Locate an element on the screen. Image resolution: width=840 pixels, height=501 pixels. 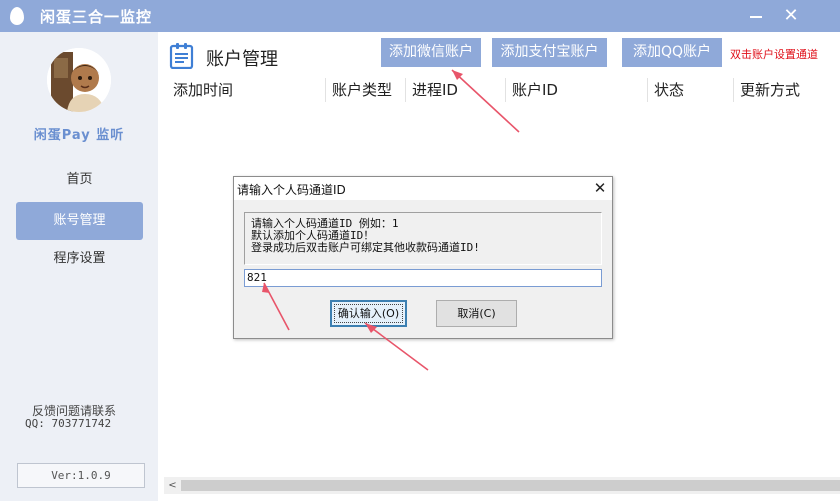
scroll-left-icon: < is located at coordinates (172, 485).